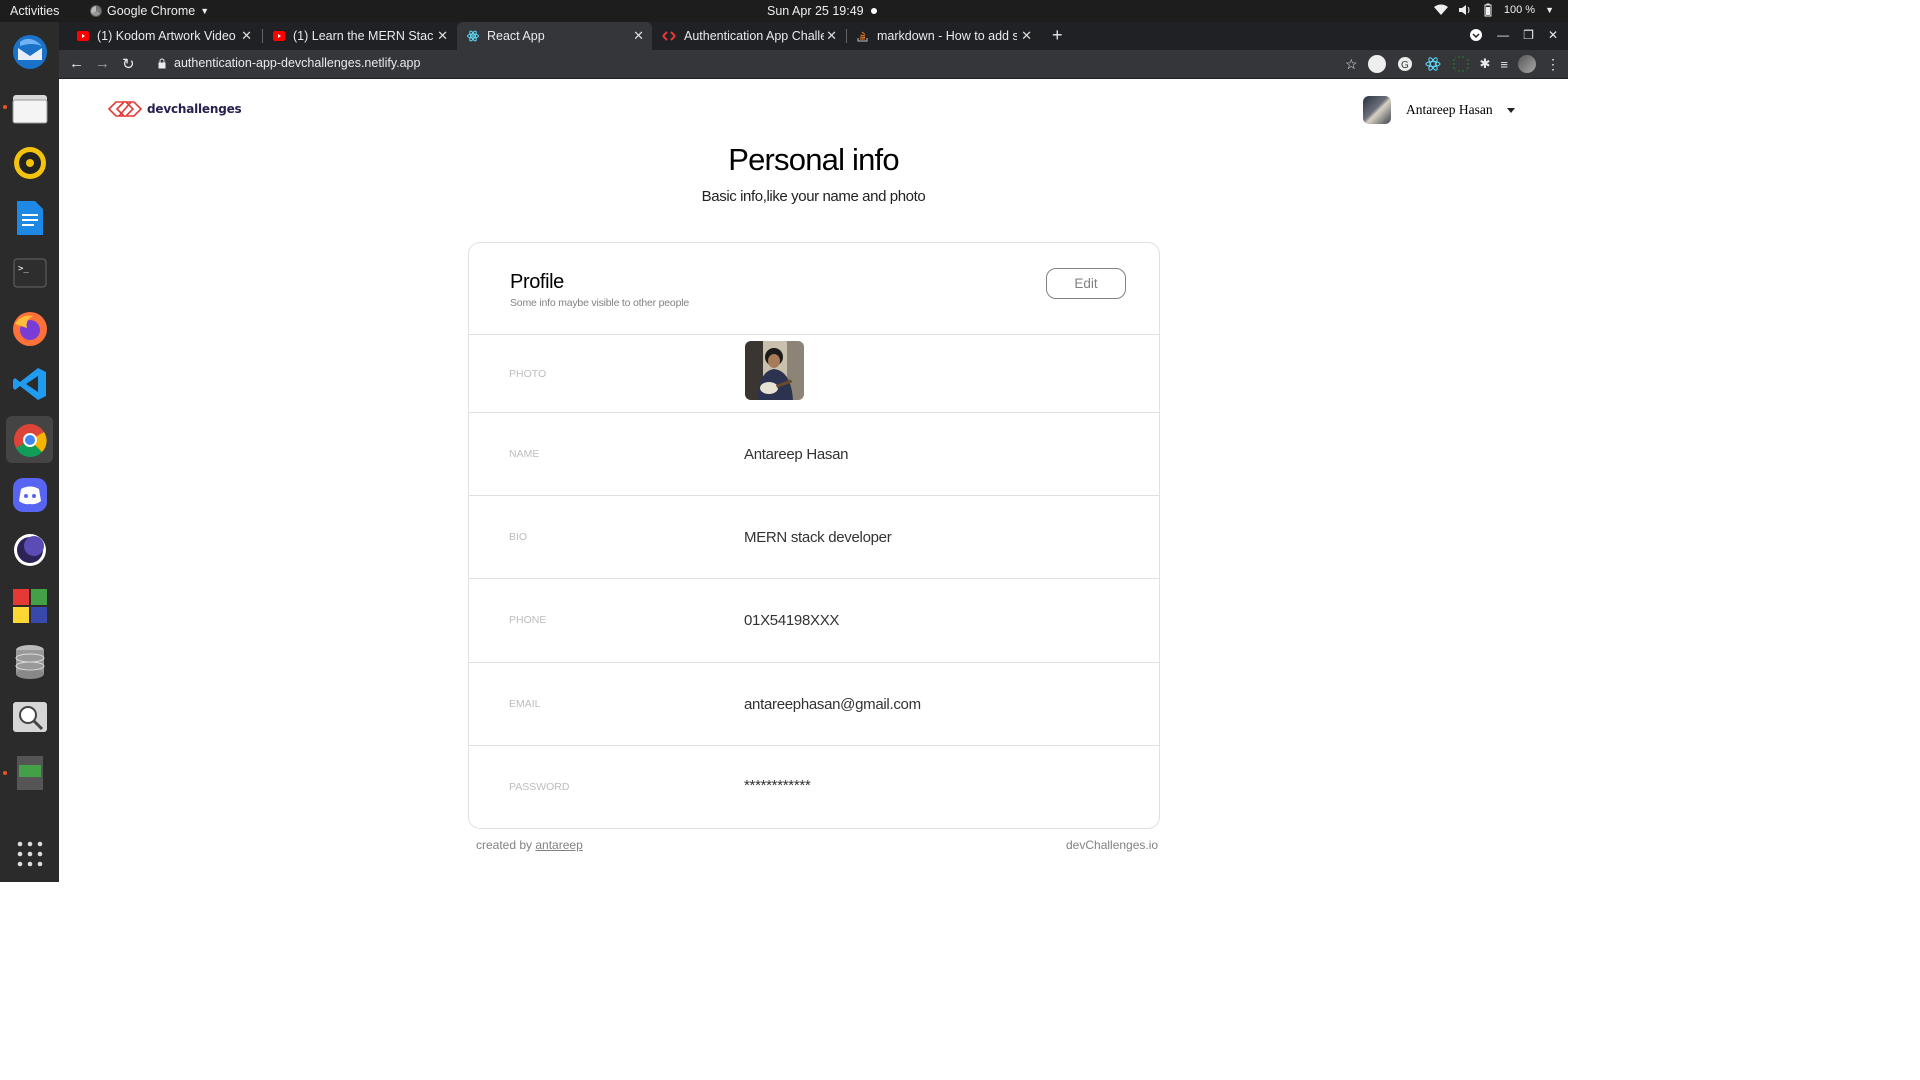 Image resolution: width=1920 pixels, height=1080 pixels. What do you see at coordinates (1488, 10) in the screenshot?
I see `battery-icon` at bounding box center [1488, 10].